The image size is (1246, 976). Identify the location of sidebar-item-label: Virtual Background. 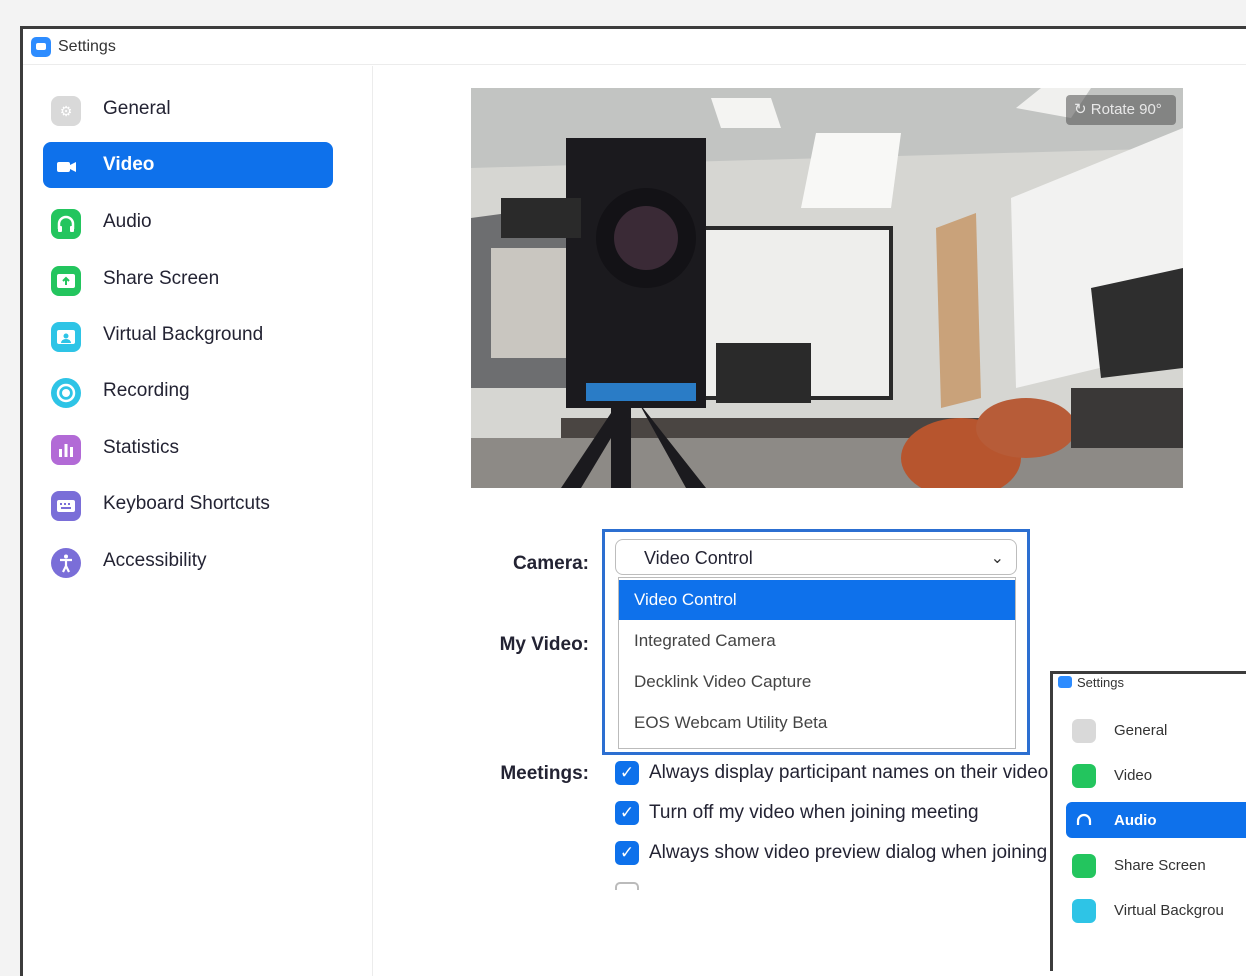
(183, 334).